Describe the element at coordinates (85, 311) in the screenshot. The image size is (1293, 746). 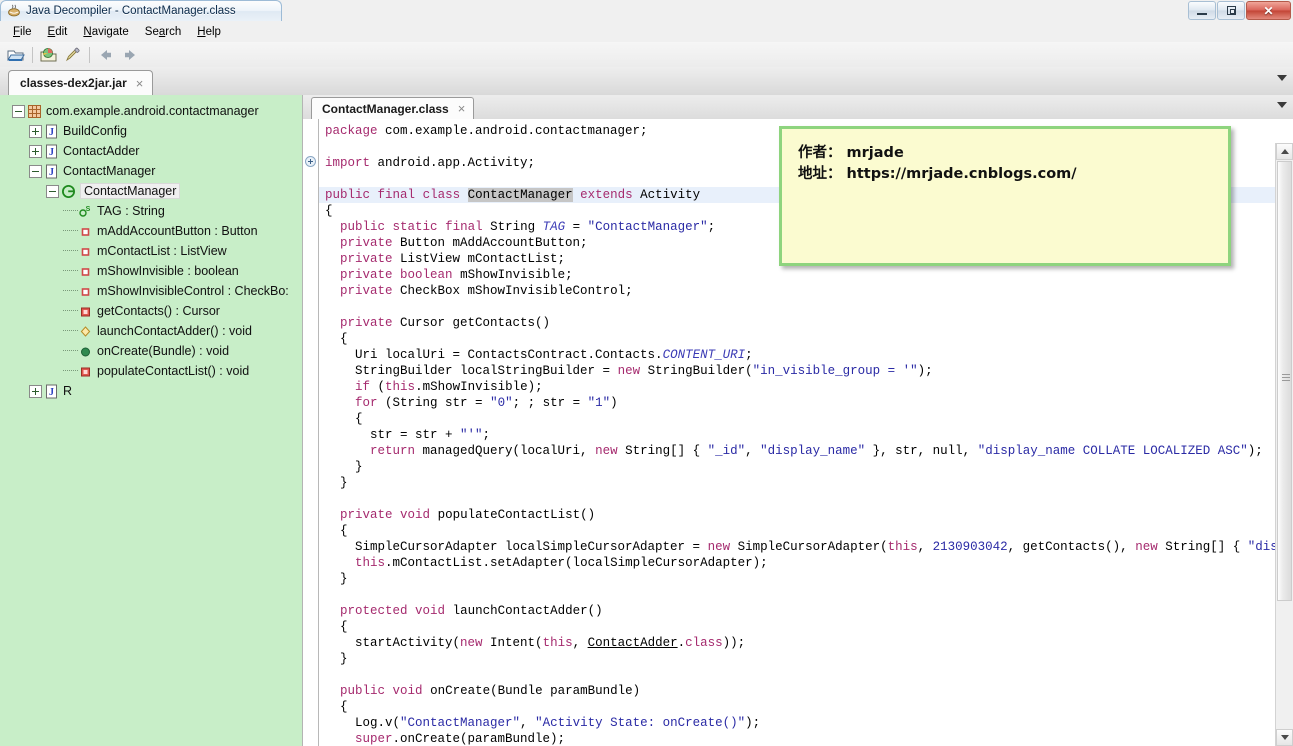
I see `method-private-icon` at that location.